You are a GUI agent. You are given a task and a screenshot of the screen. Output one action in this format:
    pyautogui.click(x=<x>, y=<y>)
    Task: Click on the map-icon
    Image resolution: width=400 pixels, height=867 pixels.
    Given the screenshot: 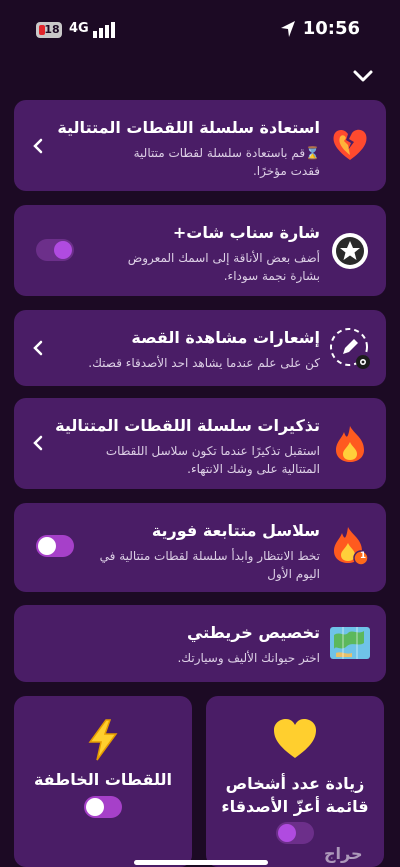 What is the action you would take?
    pyautogui.click(x=350, y=643)
    